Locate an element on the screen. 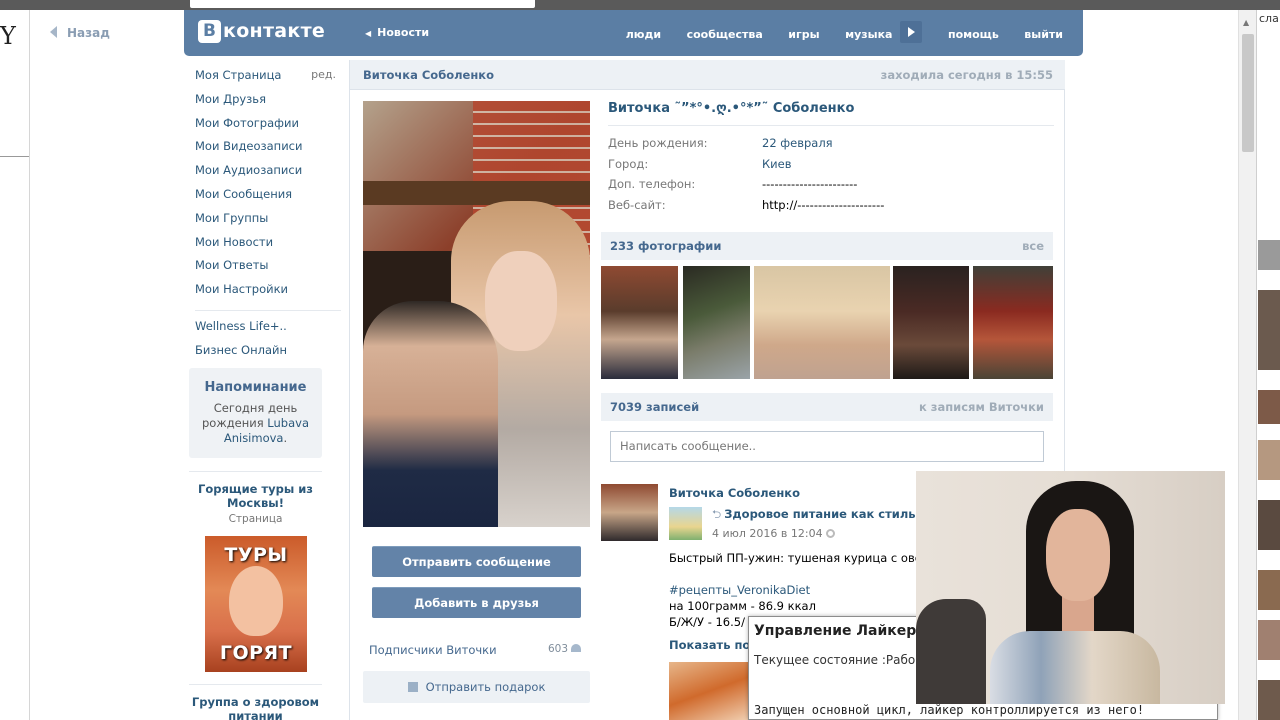 The image size is (1280, 720). menu-my-friends: Мои Друзья is located at coordinates (268, 104).